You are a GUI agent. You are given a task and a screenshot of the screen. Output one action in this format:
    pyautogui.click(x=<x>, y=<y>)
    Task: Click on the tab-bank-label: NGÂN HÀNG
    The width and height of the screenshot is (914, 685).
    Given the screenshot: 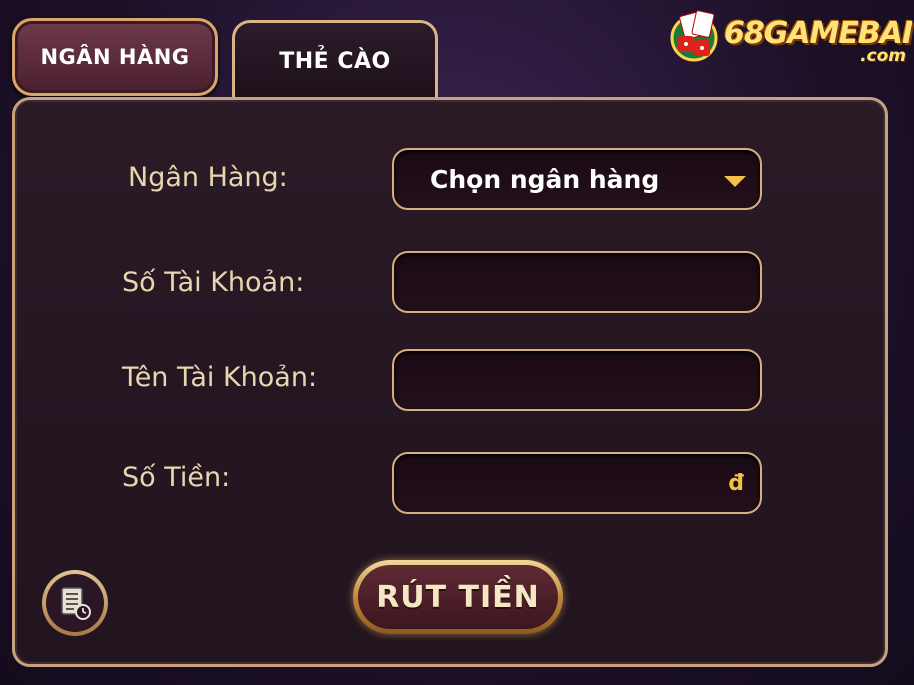 What is the action you would take?
    pyautogui.click(x=115, y=57)
    